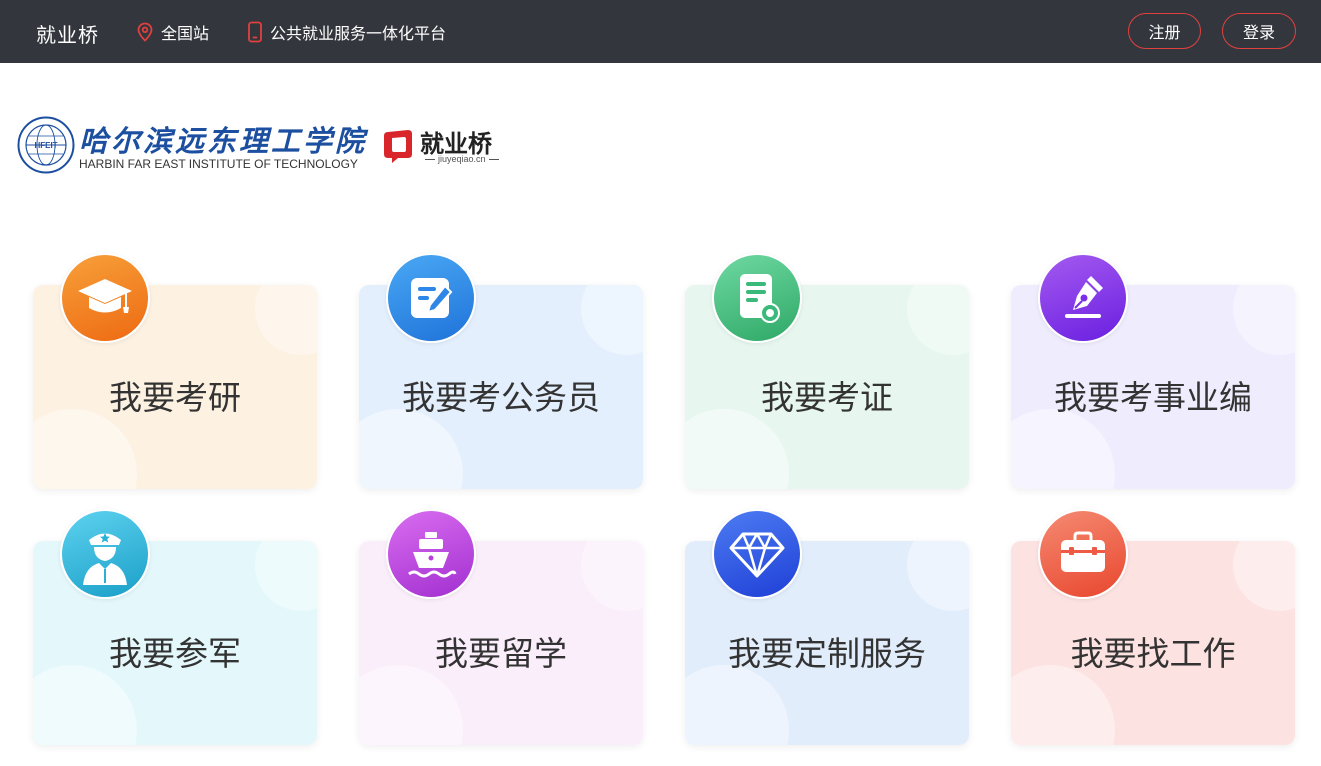  I want to click on diamond-icon, so click(757, 554).